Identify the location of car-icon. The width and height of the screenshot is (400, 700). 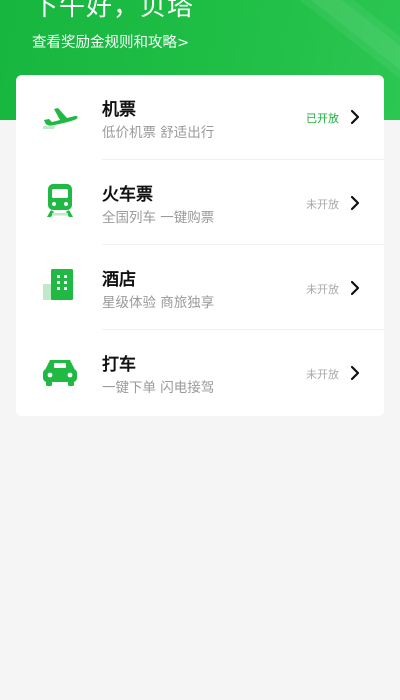
(60, 373).